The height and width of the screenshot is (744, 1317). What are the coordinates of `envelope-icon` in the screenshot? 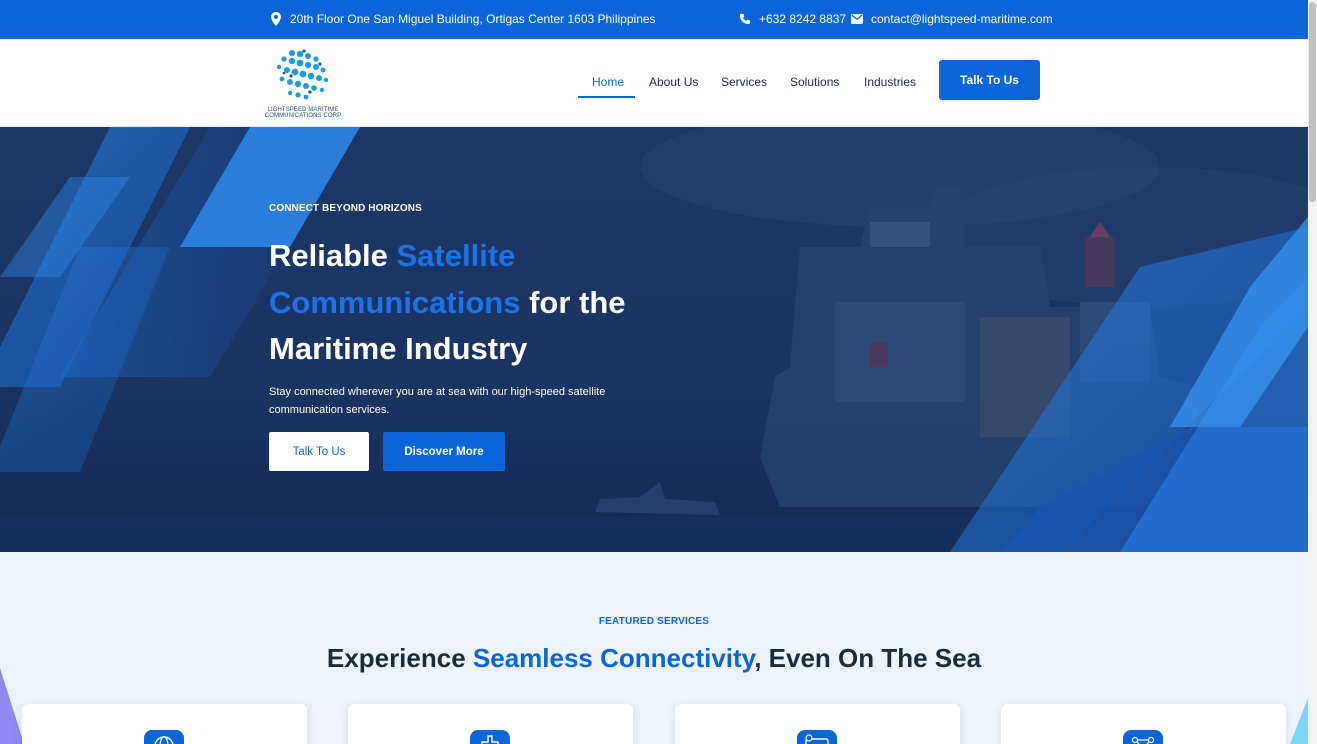 It's located at (857, 19).